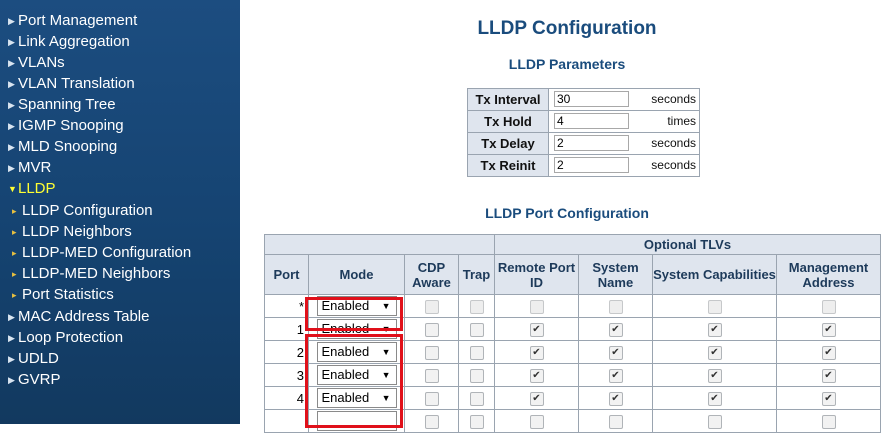  What do you see at coordinates (828, 274) in the screenshot?
I see `col-management-address-header: Management Address` at bounding box center [828, 274].